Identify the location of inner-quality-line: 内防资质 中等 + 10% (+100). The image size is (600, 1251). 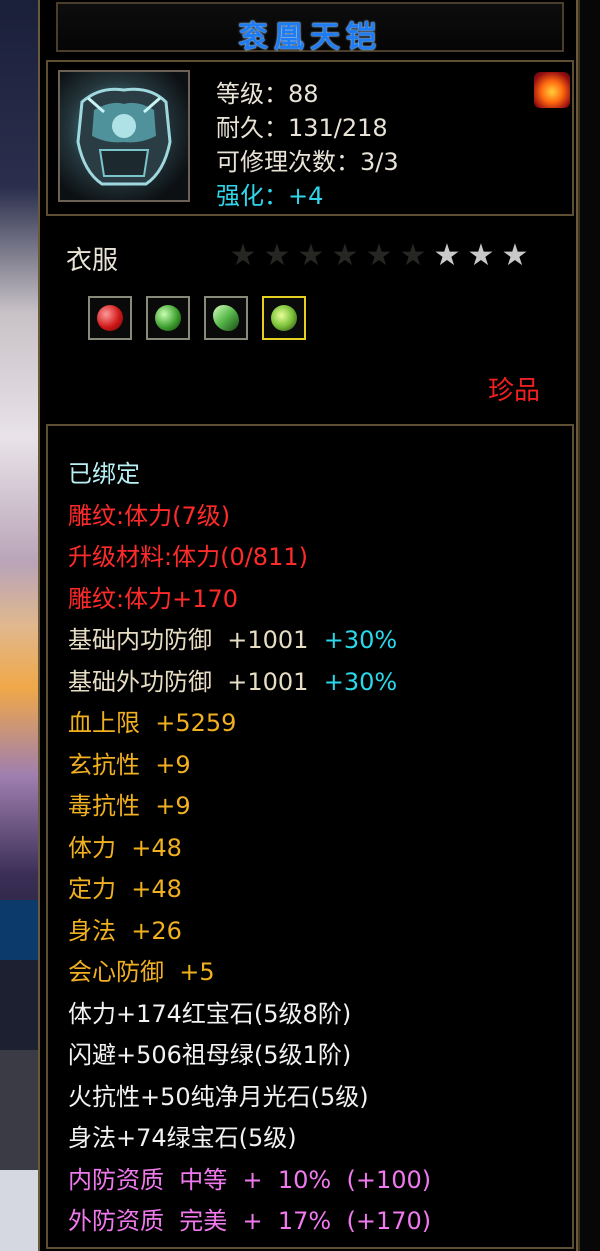
(250, 1179).